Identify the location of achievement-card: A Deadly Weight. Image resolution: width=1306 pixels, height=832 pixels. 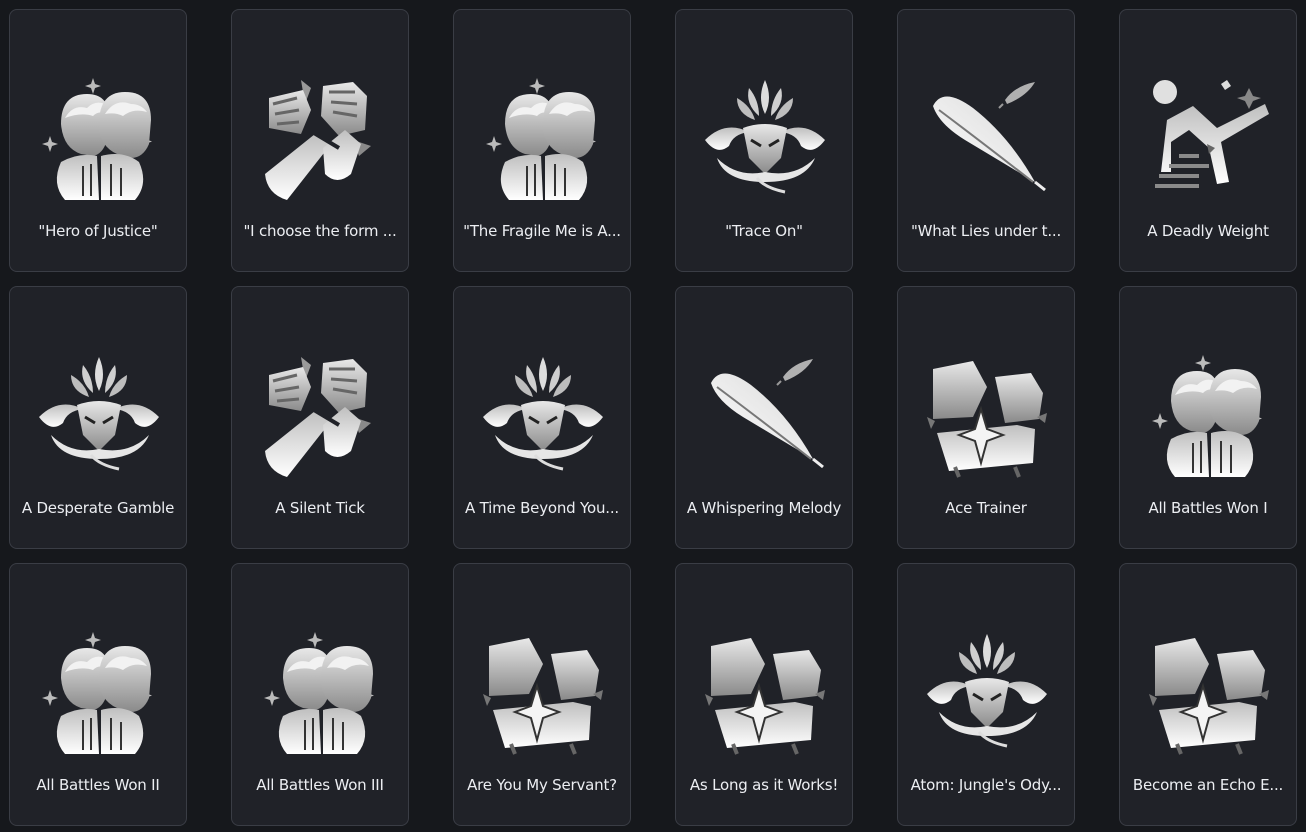
(1208, 140).